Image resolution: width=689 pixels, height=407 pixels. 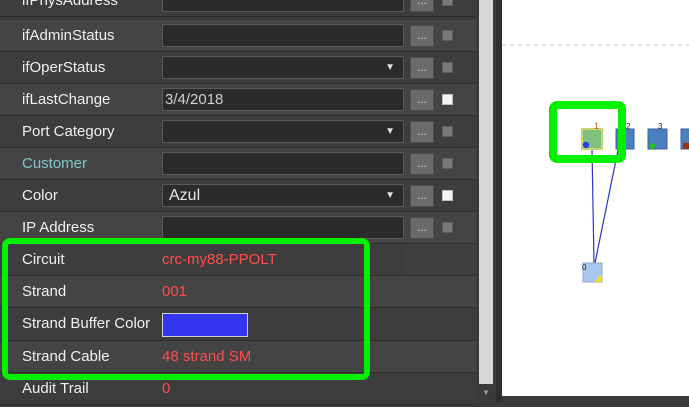 What do you see at coordinates (592, 272) in the screenshot?
I see `node-0: 0` at bounding box center [592, 272].